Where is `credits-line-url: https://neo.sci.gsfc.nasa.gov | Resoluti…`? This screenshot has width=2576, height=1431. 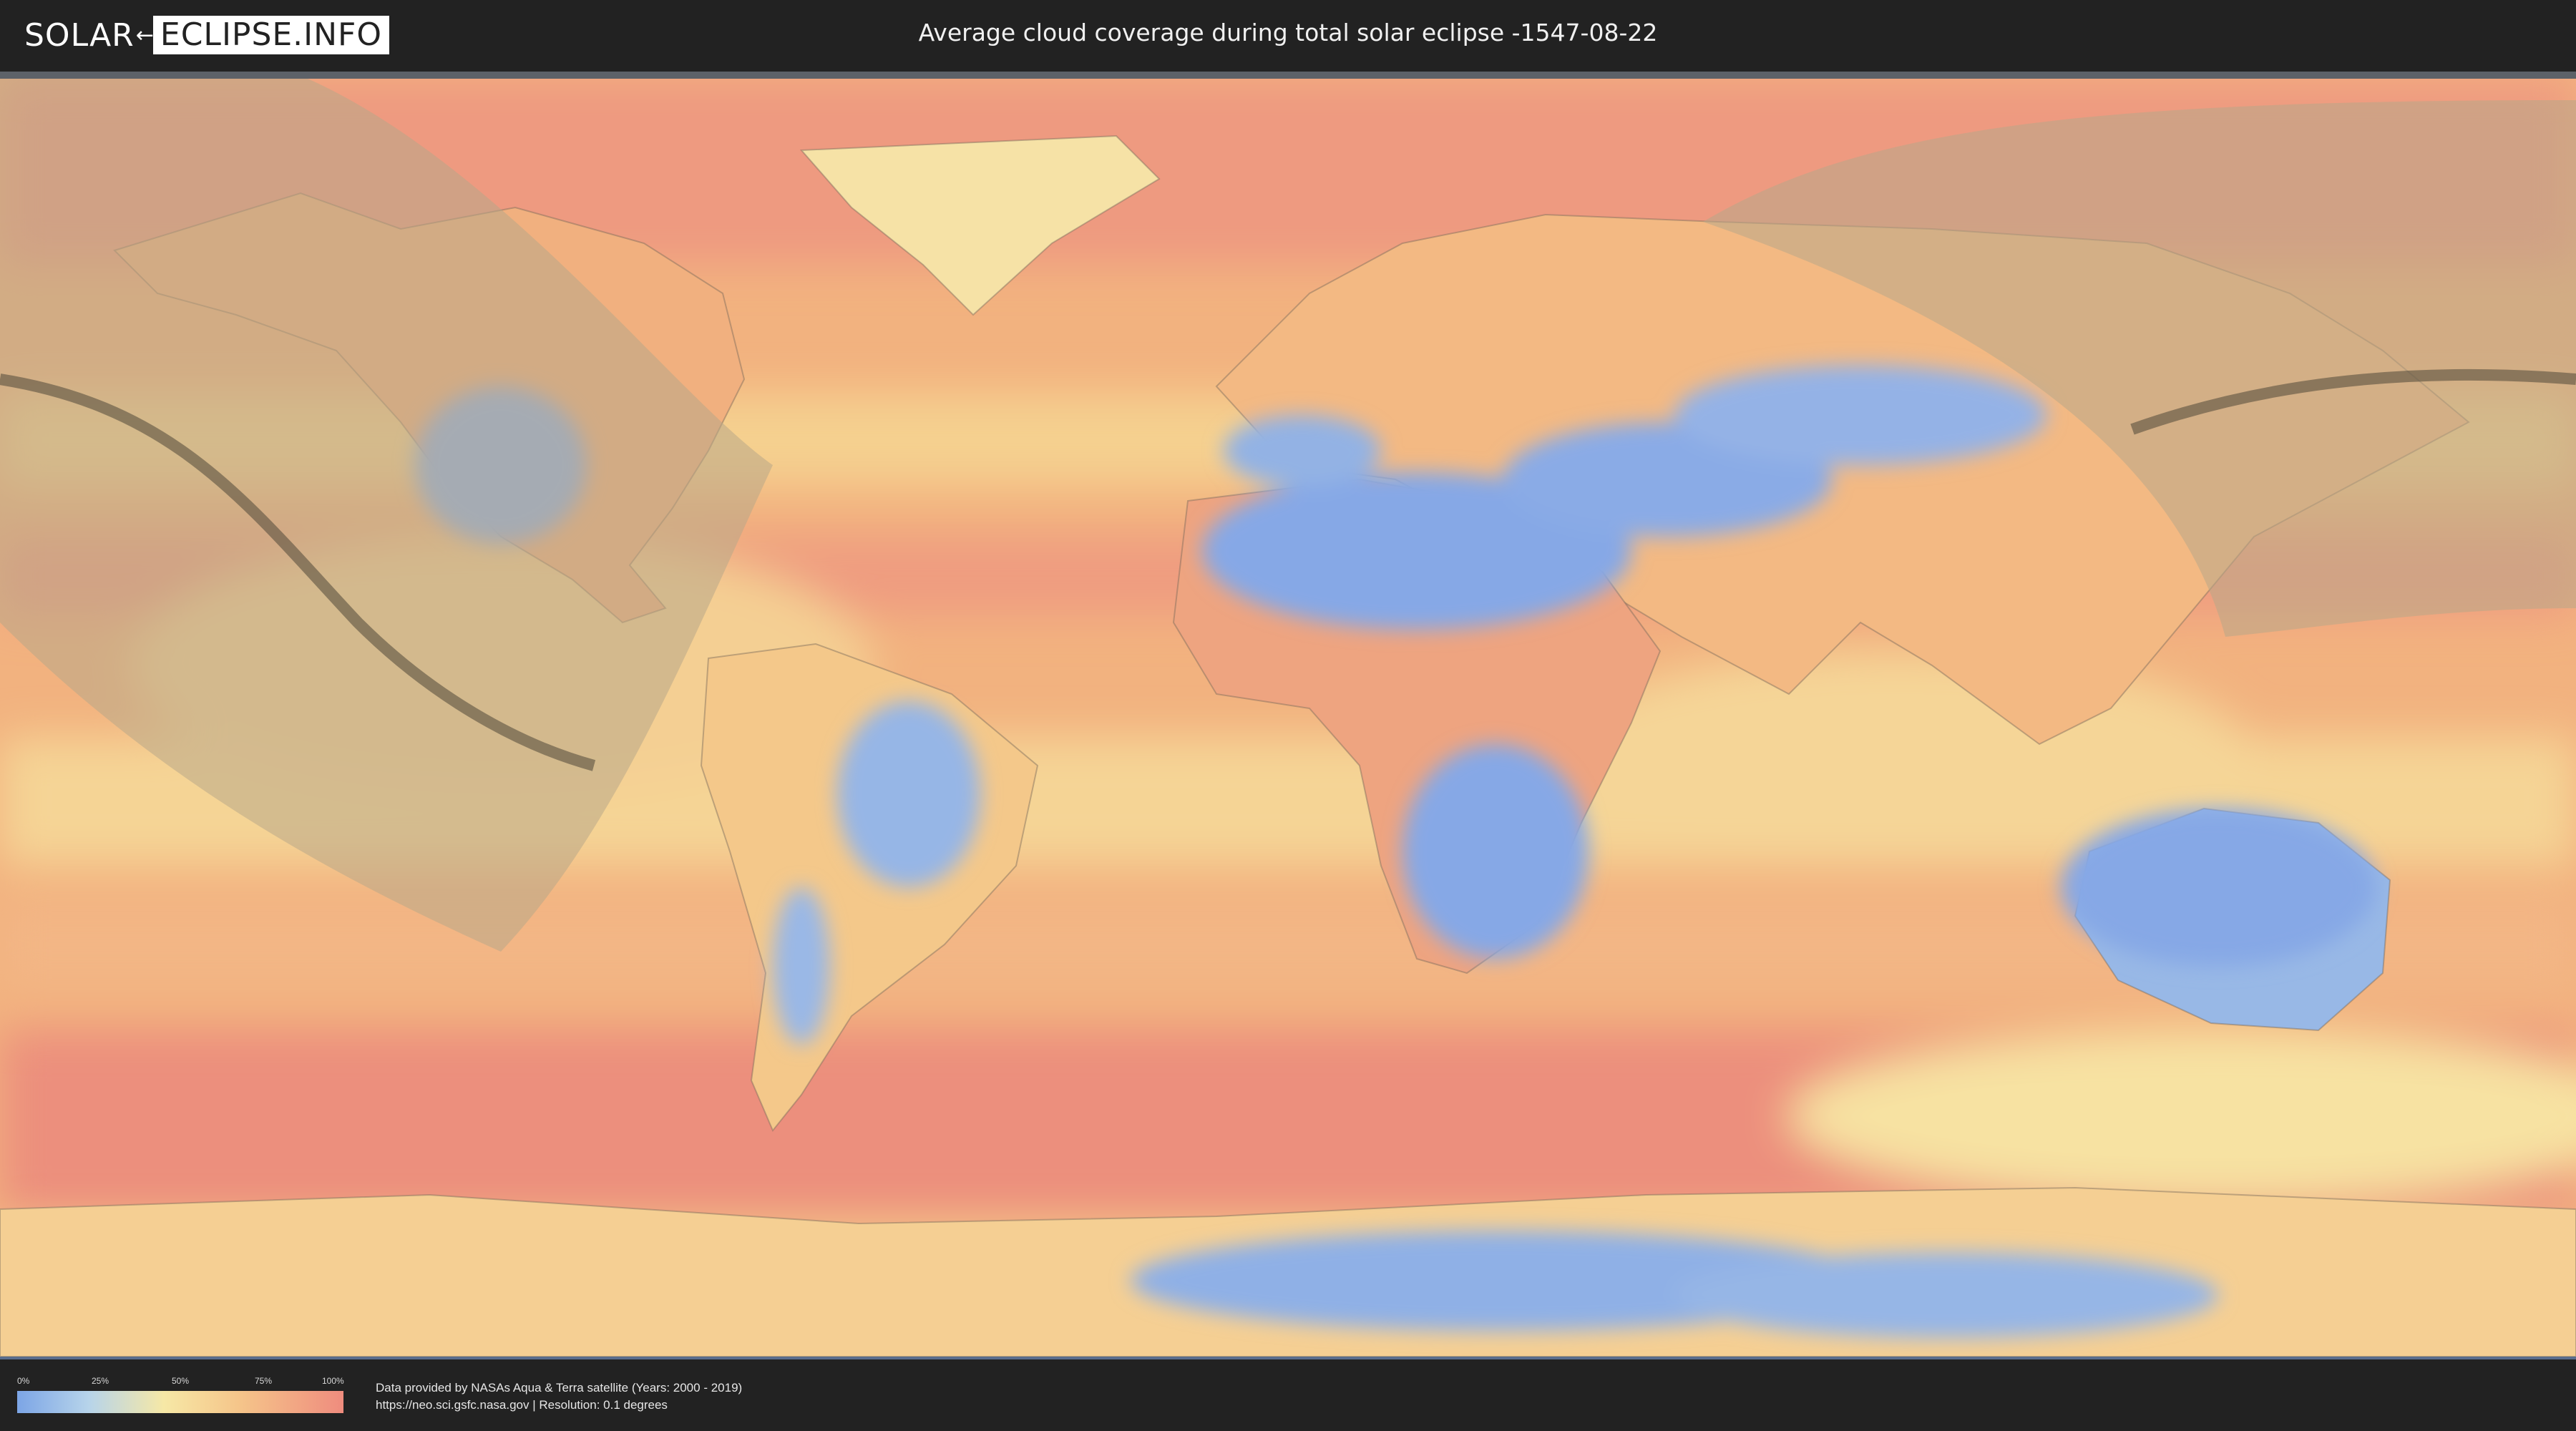
credits-line-url: https://neo.sci.gsfc.nasa.gov | Resoluti… is located at coordinates (559, 1405).